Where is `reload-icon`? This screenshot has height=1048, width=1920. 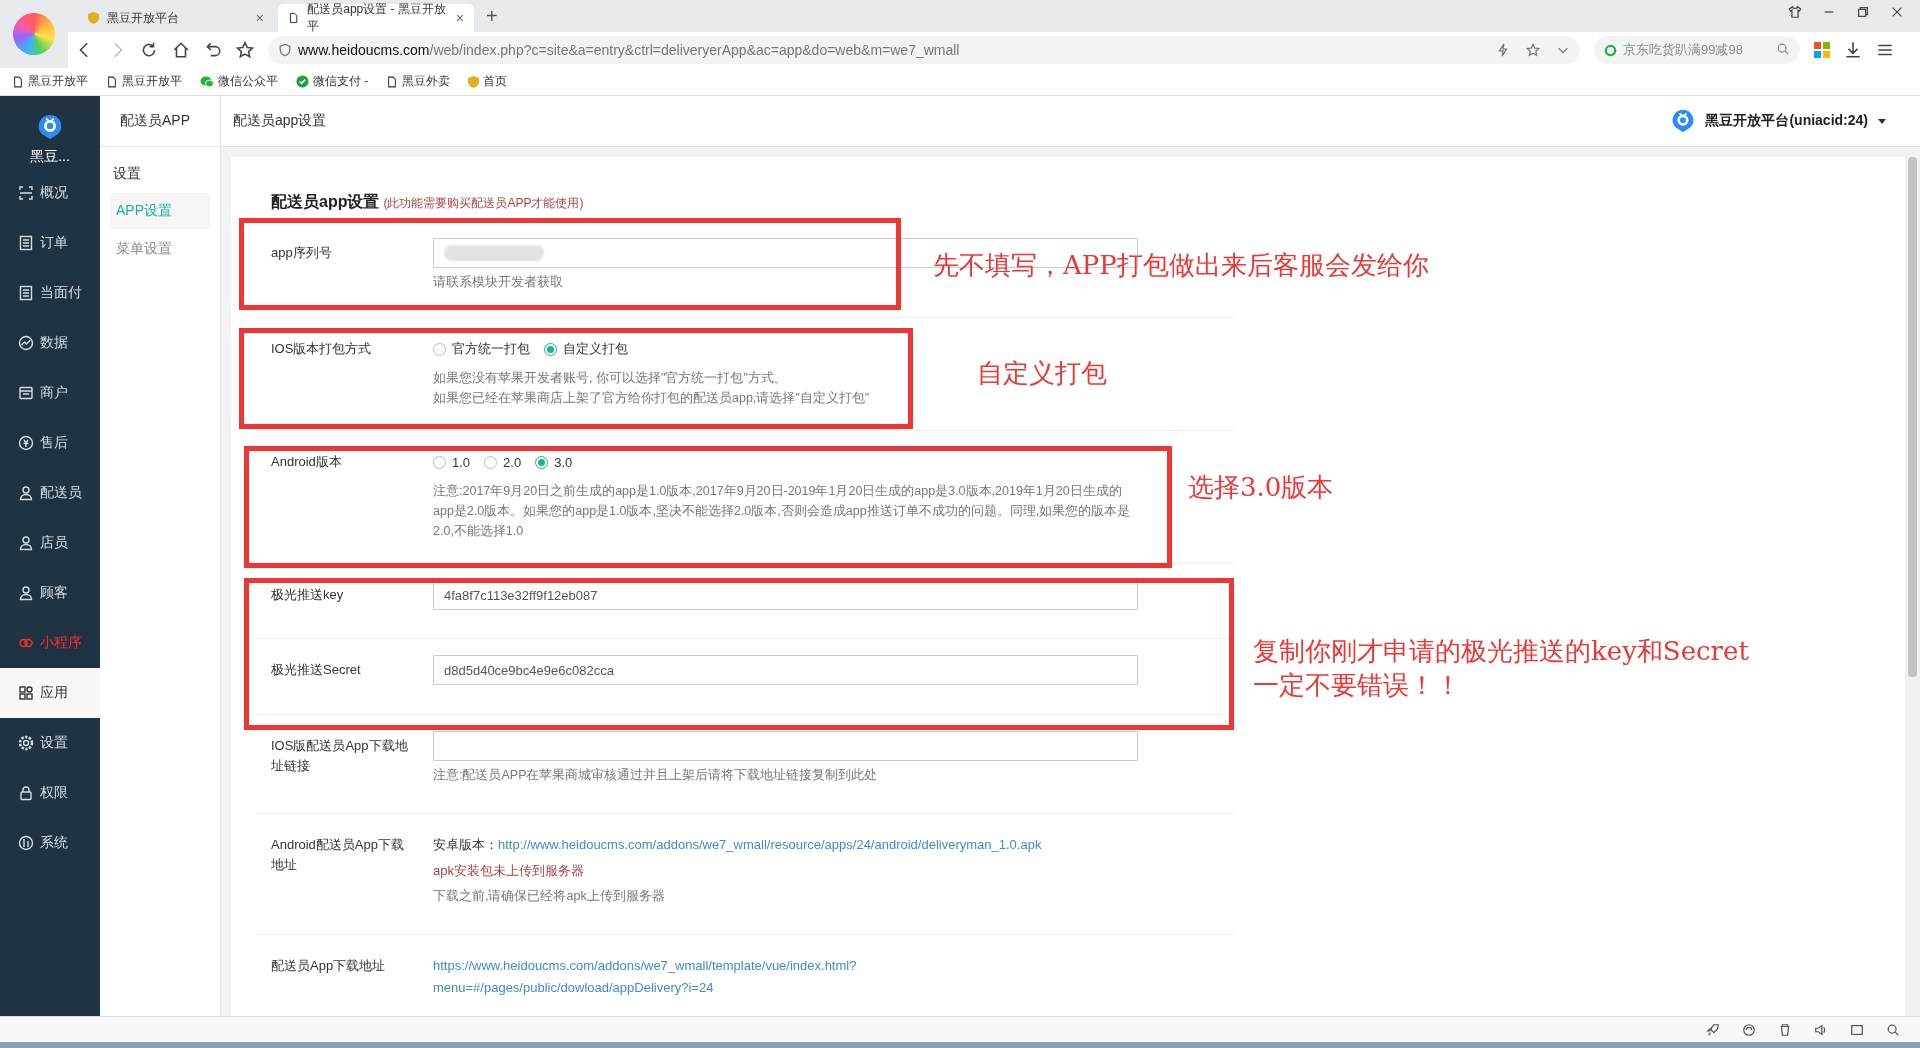
reload-icon is located at coordinates (149, 50).